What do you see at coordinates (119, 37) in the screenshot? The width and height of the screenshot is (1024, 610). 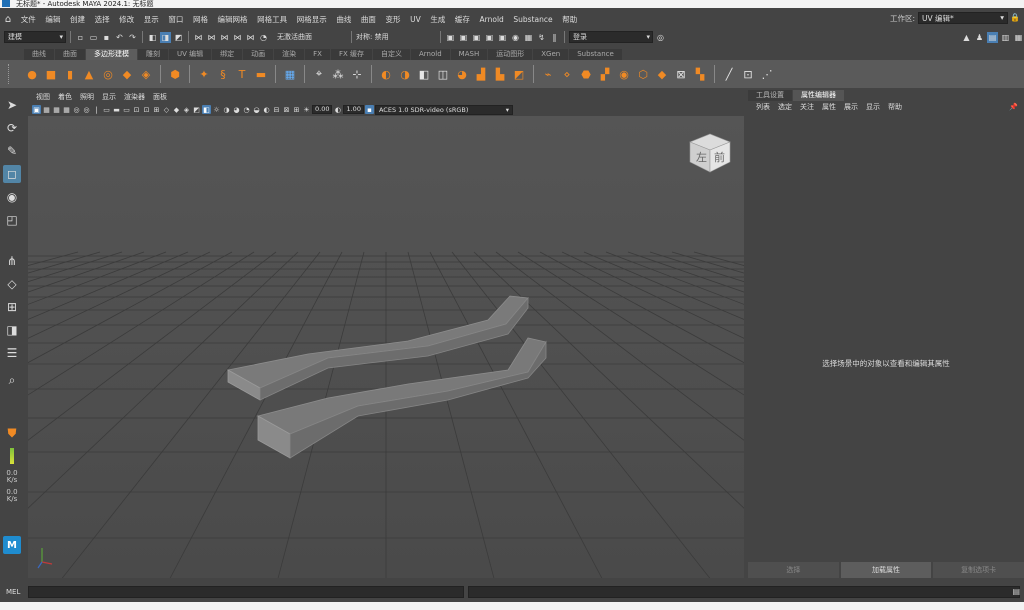 I see `undo-icon: ↶` at bounding box center [119, 37].